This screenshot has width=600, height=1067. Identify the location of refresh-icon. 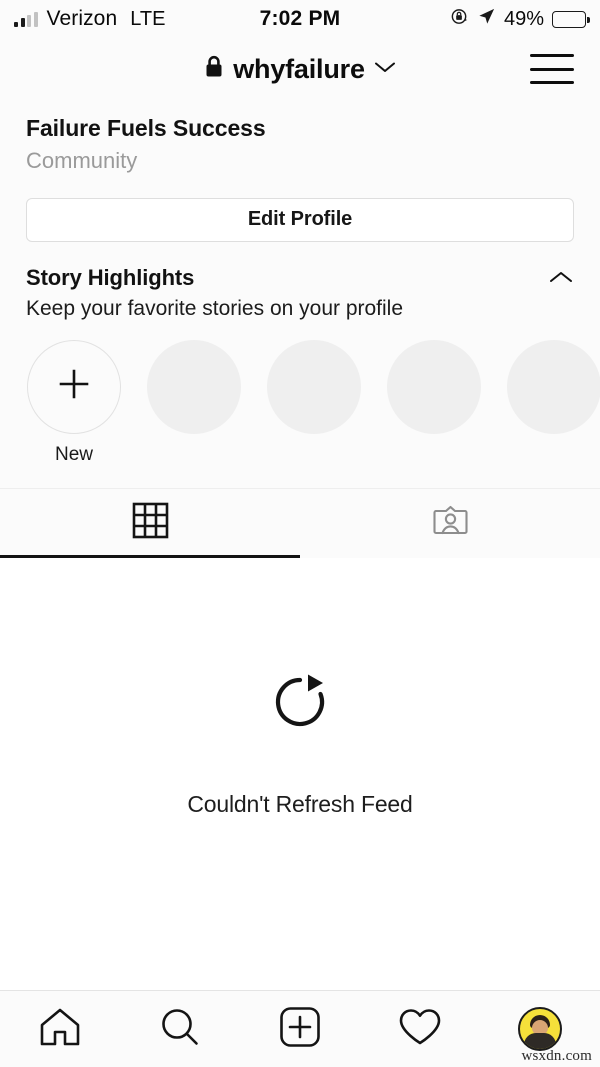
(300, 704).